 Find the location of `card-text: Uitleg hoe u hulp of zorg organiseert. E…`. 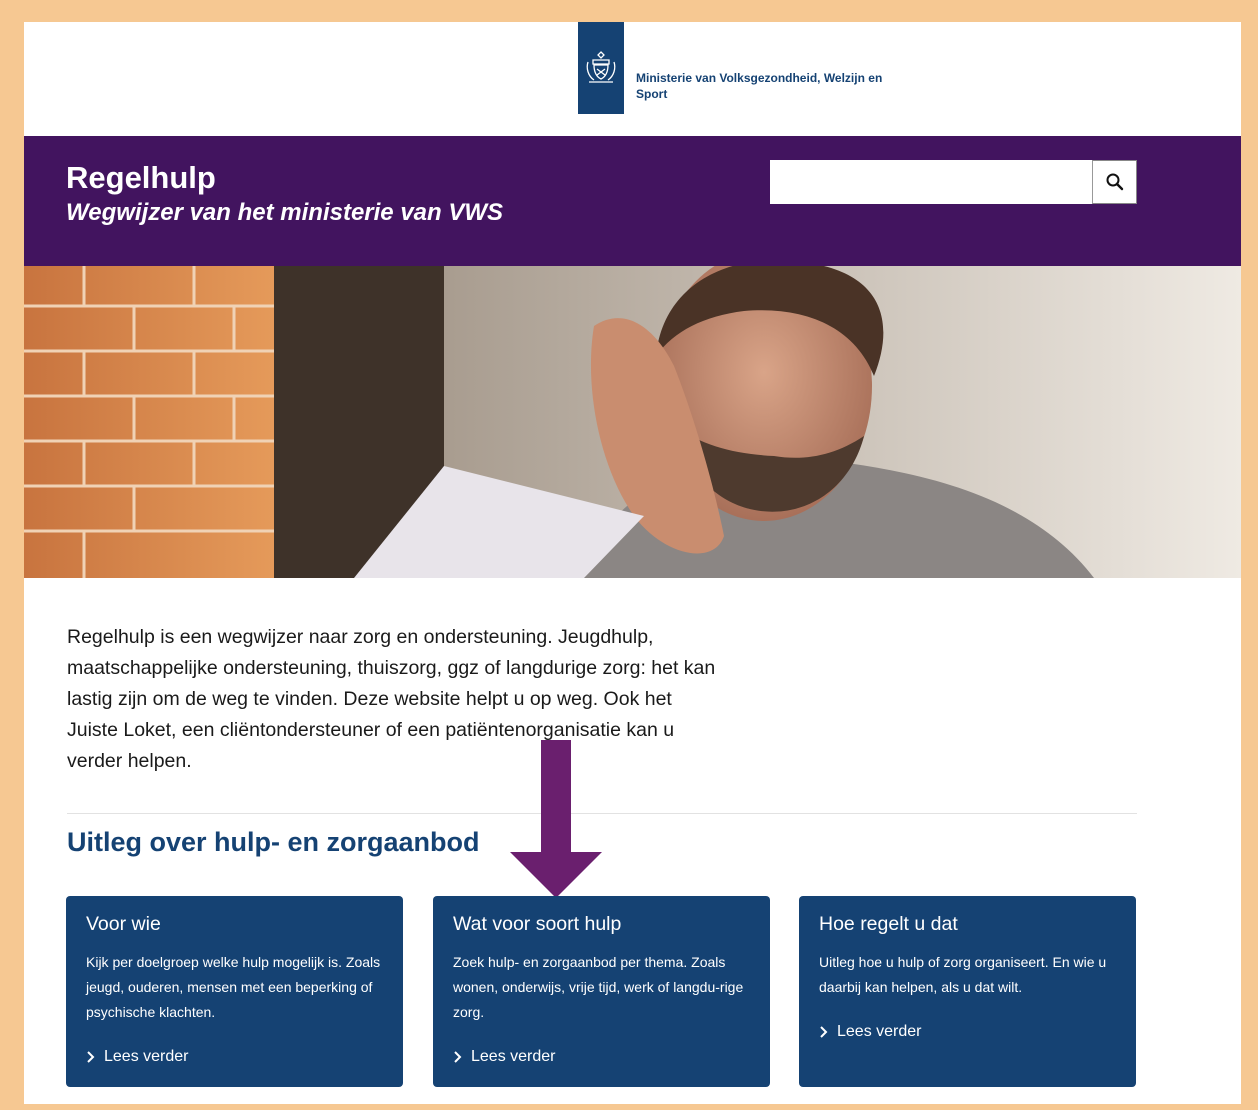

card-text: Uitleg hoe u hulp of zorg organiseert. E… is located at coordinates (963, 974).